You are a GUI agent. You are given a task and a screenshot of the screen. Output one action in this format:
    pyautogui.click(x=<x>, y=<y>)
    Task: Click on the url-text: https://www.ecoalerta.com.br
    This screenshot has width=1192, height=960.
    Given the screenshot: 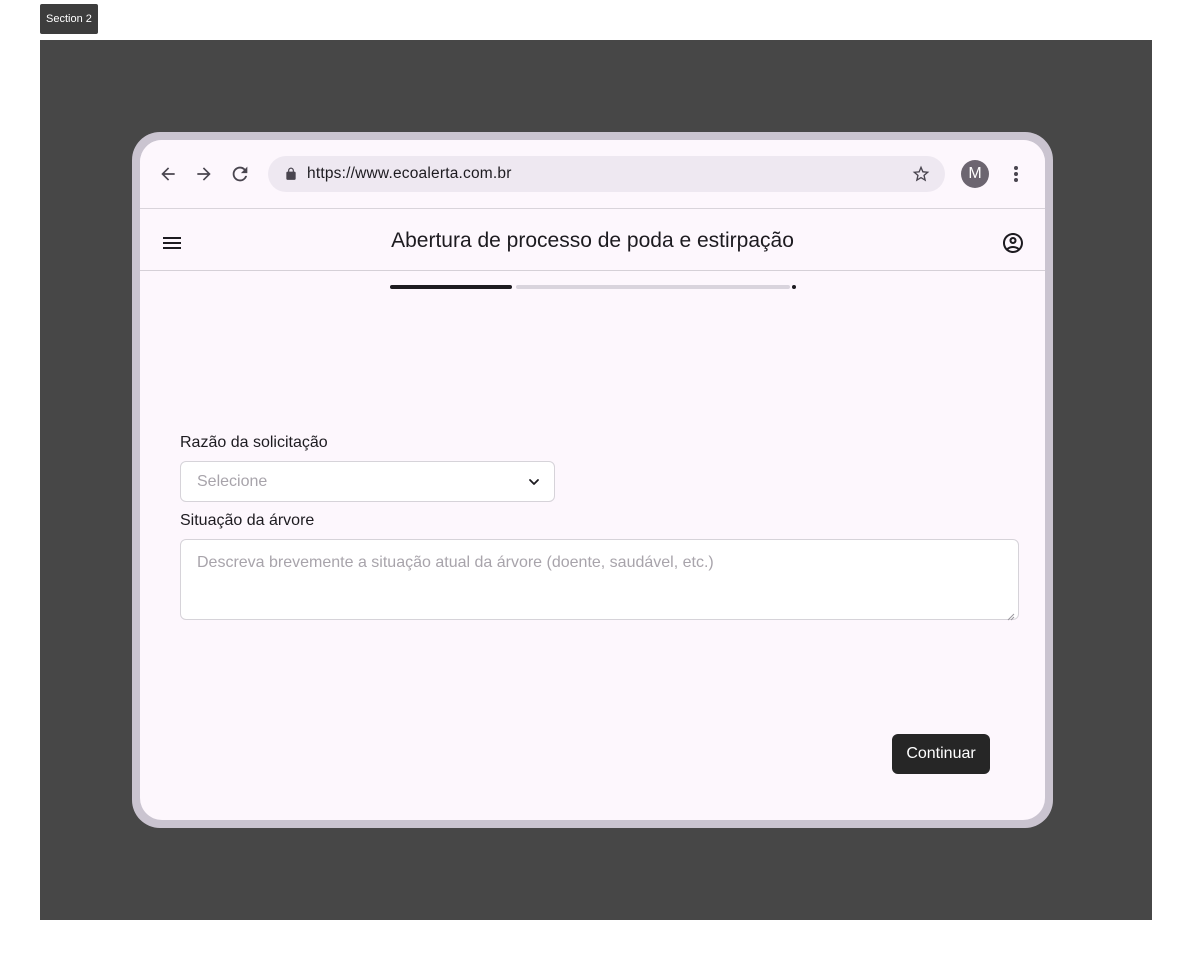 What is the action you would take?
    pyautogui.click(x=409, y=173)
    